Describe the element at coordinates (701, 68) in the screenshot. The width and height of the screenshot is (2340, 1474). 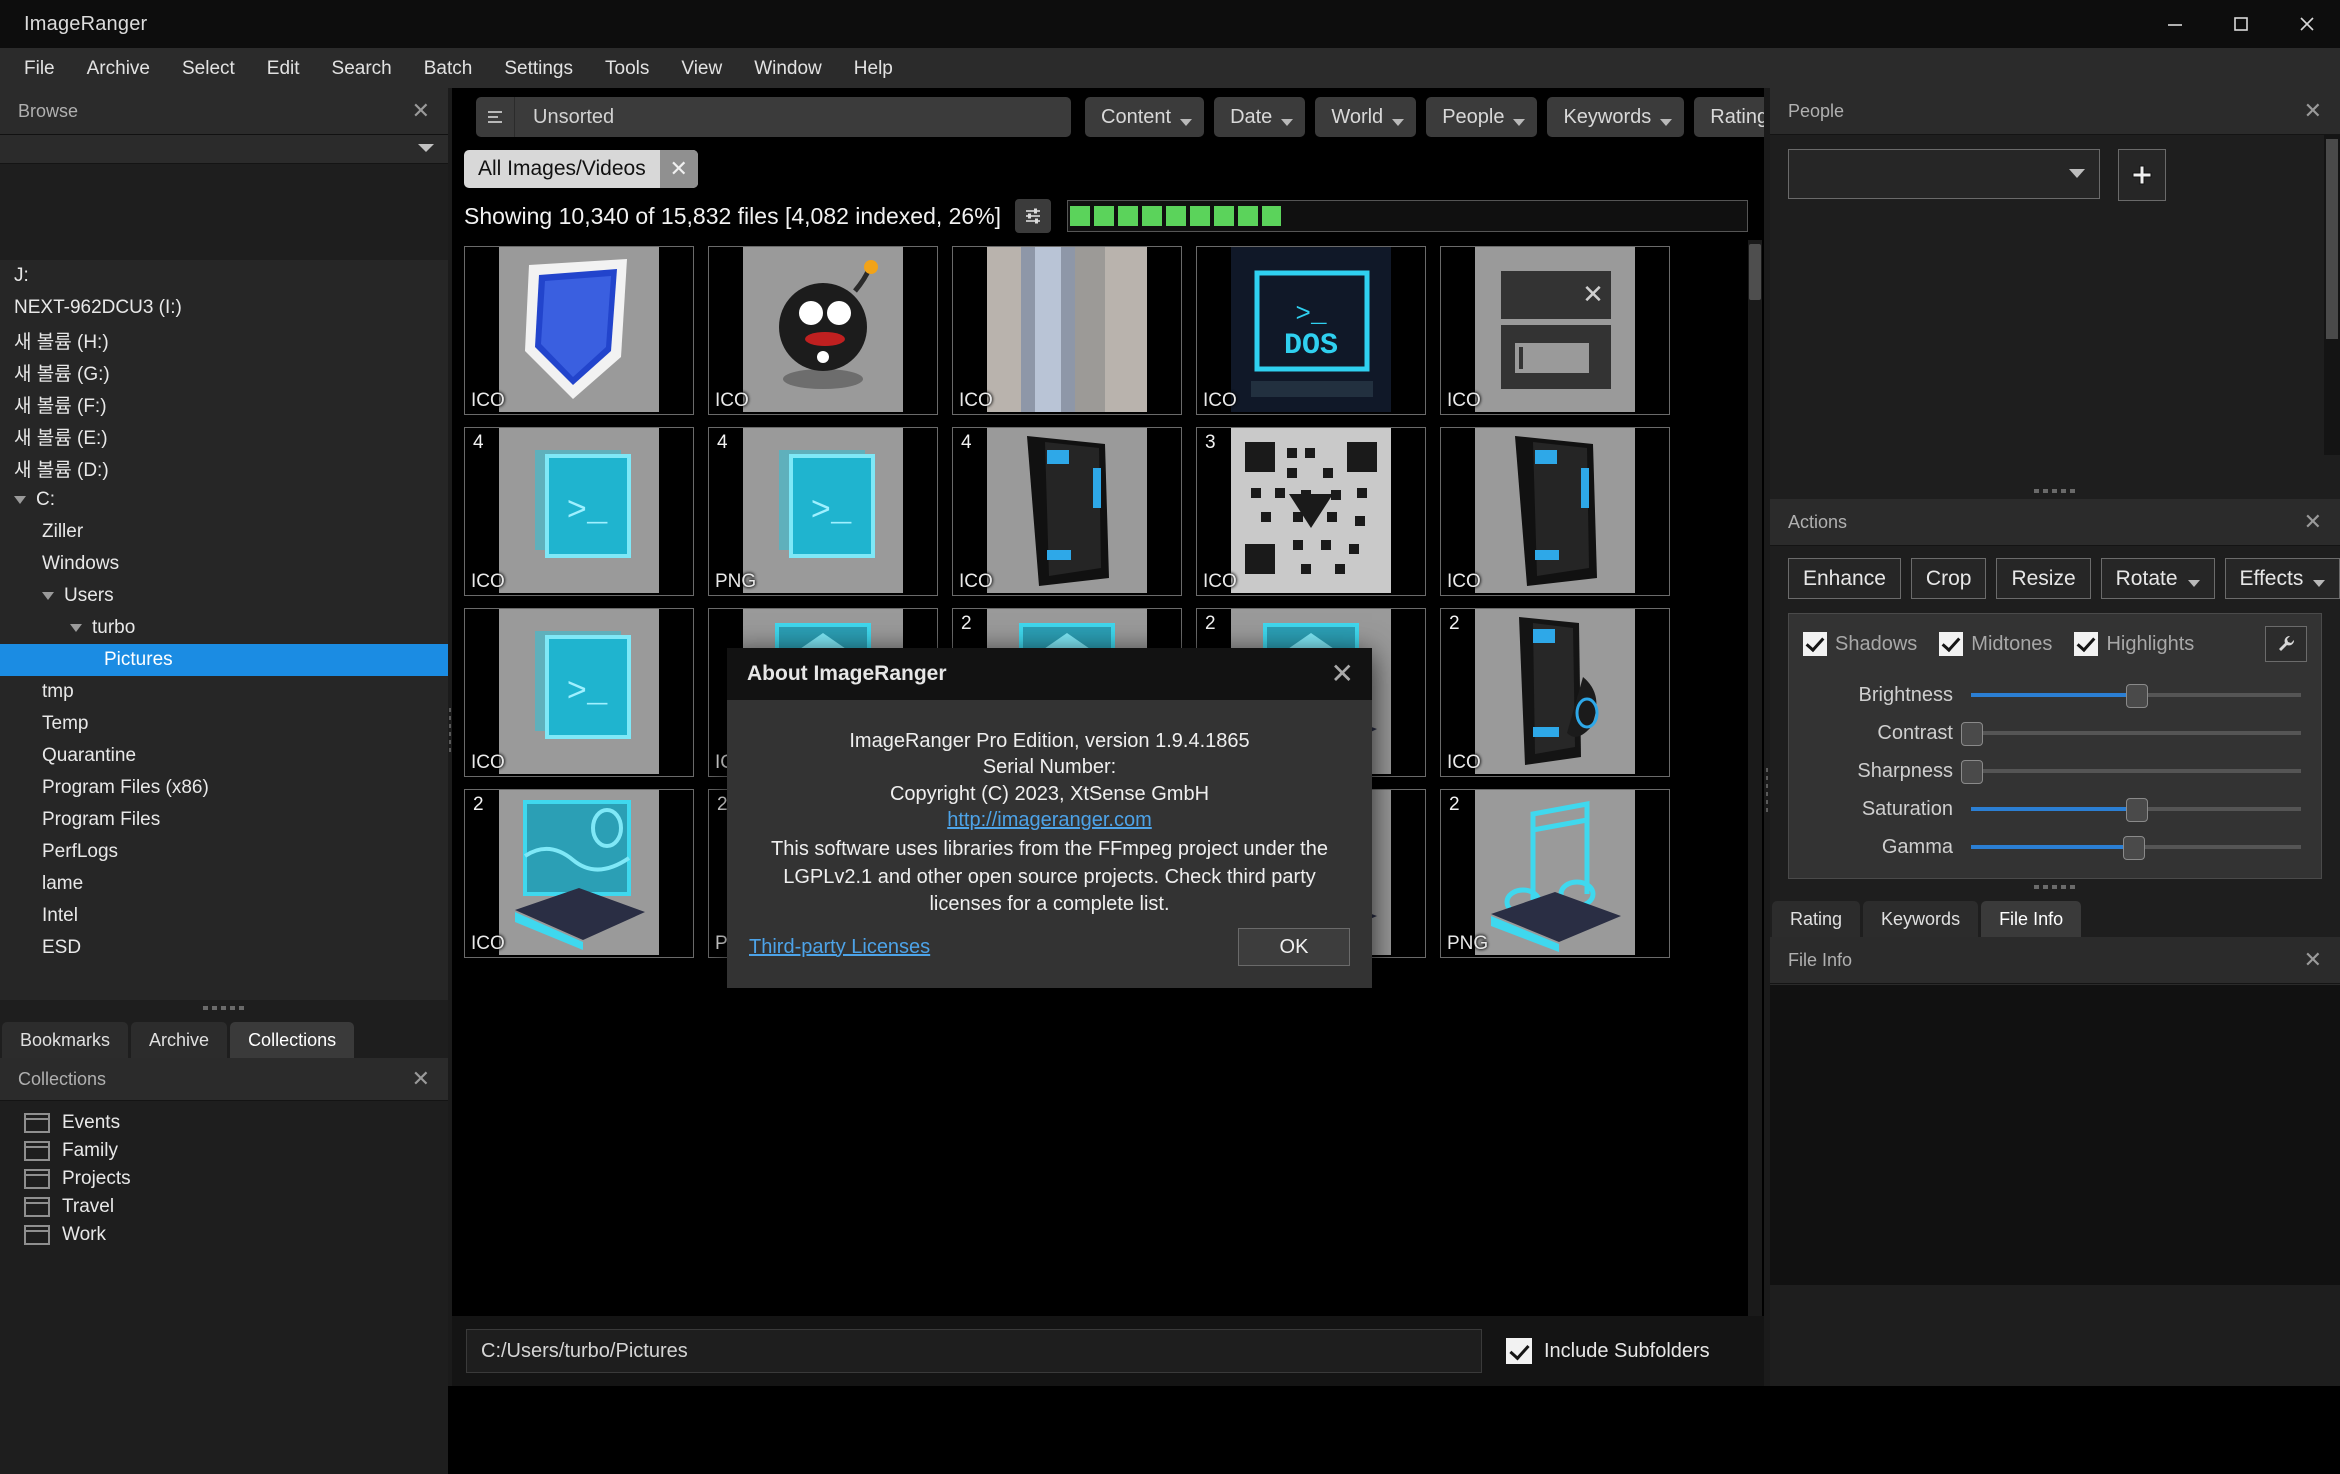
I see `menu-item-view: View` at that location.